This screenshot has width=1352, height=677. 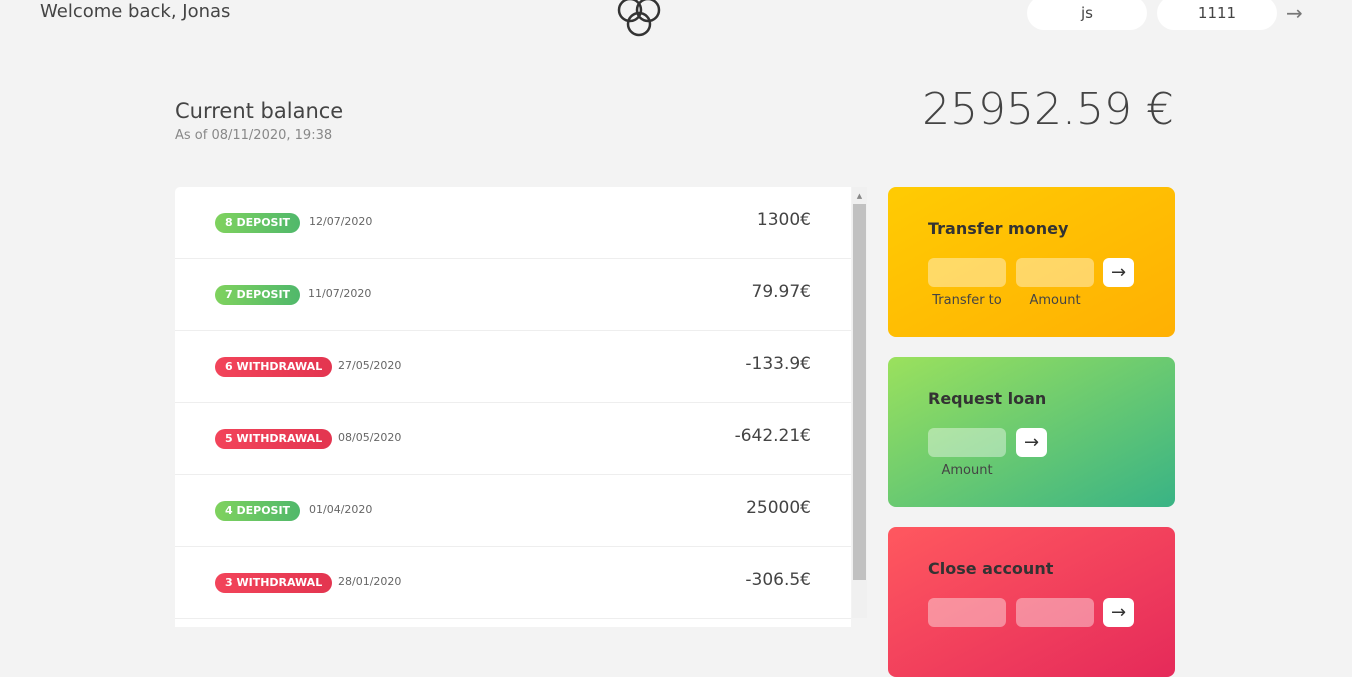 I want to click on movement-value: 1300€, so click(x=783, y=220).